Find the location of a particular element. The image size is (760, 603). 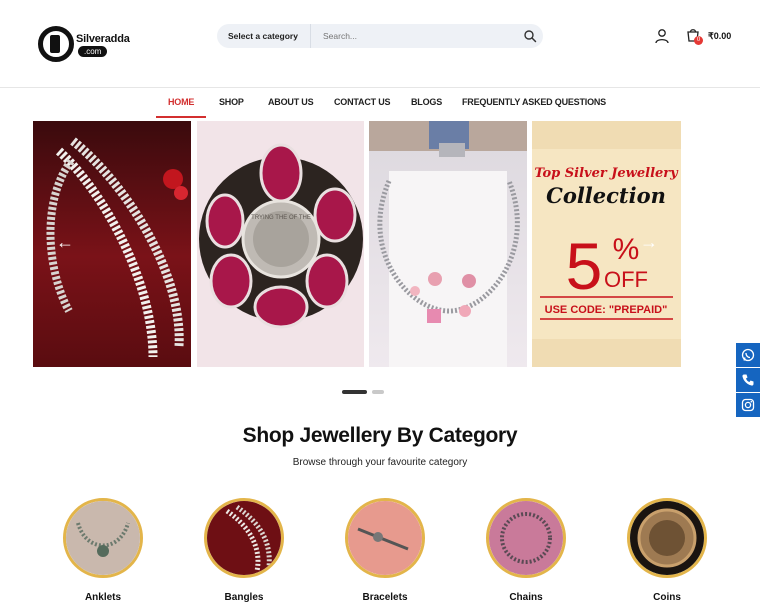

nav-blogs: BLOGS is located at coordinates (426, 102).